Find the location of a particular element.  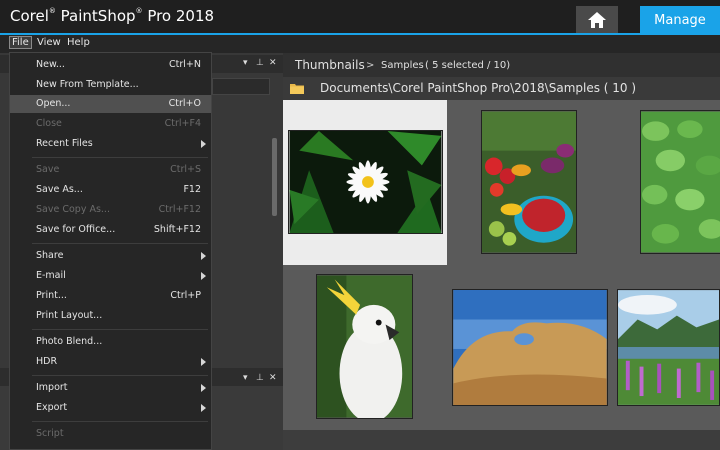

thumbnail-cell-cockatoo is located at coordinates (365, 348).